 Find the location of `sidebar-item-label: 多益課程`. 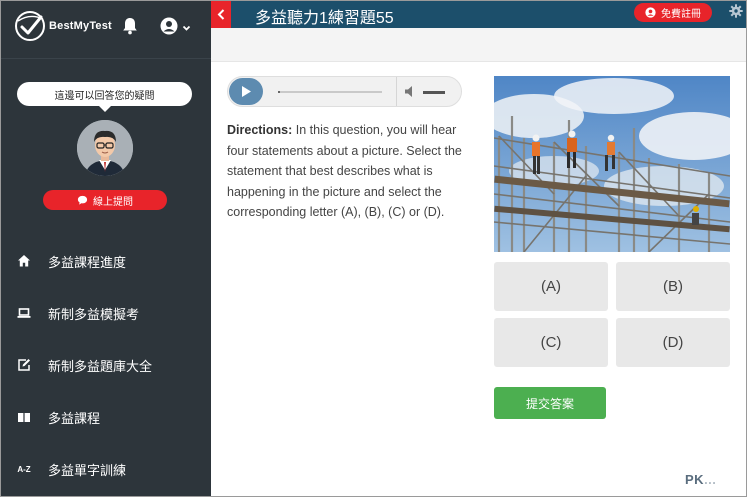

sidebar-item-label: 多益課程 is located at coordinates (74, 418).